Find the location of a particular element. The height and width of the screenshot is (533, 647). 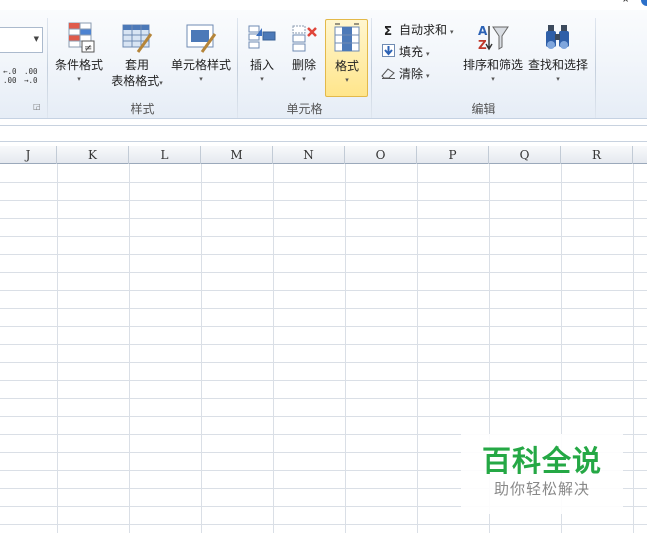

editing-group-label: 编辑 is located at coordinates (483, 109).